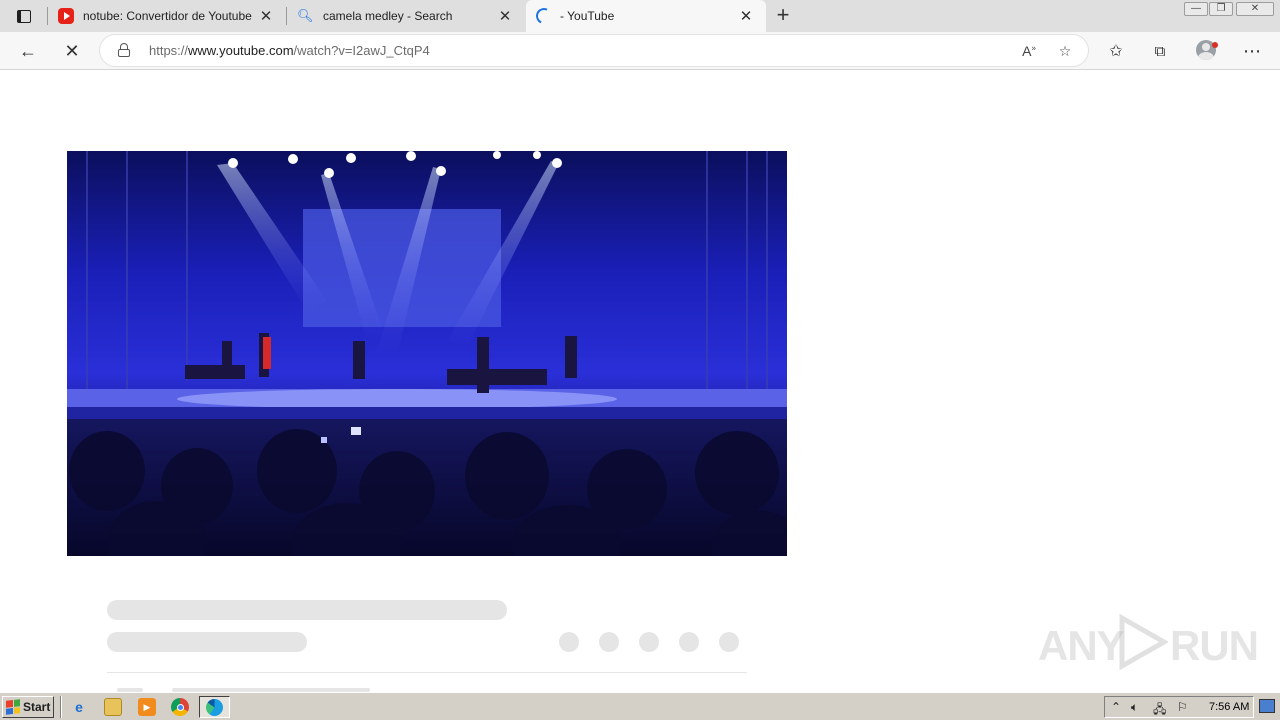 The height and width of the screenshot is (720, 1280). Describe the element at coordinates (79, 707) in the screenshot. I see `internet-explorer-icon: e` at that location.